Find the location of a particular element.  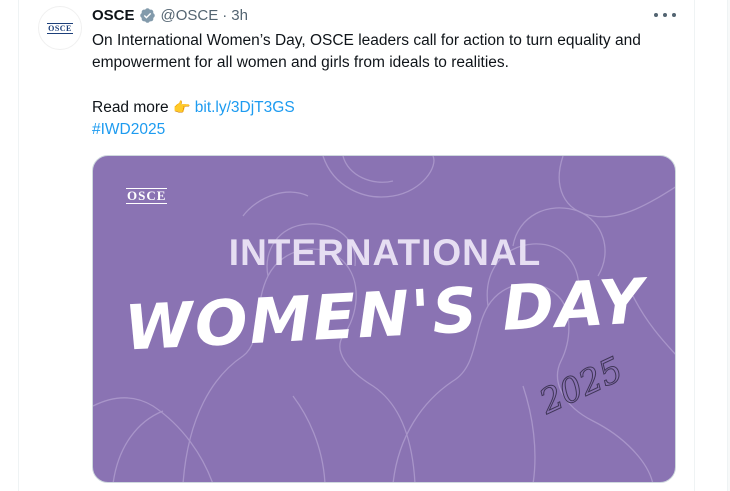

tweet-link: bit.ly/3DjT3GS is located at coordinates (245, 107).